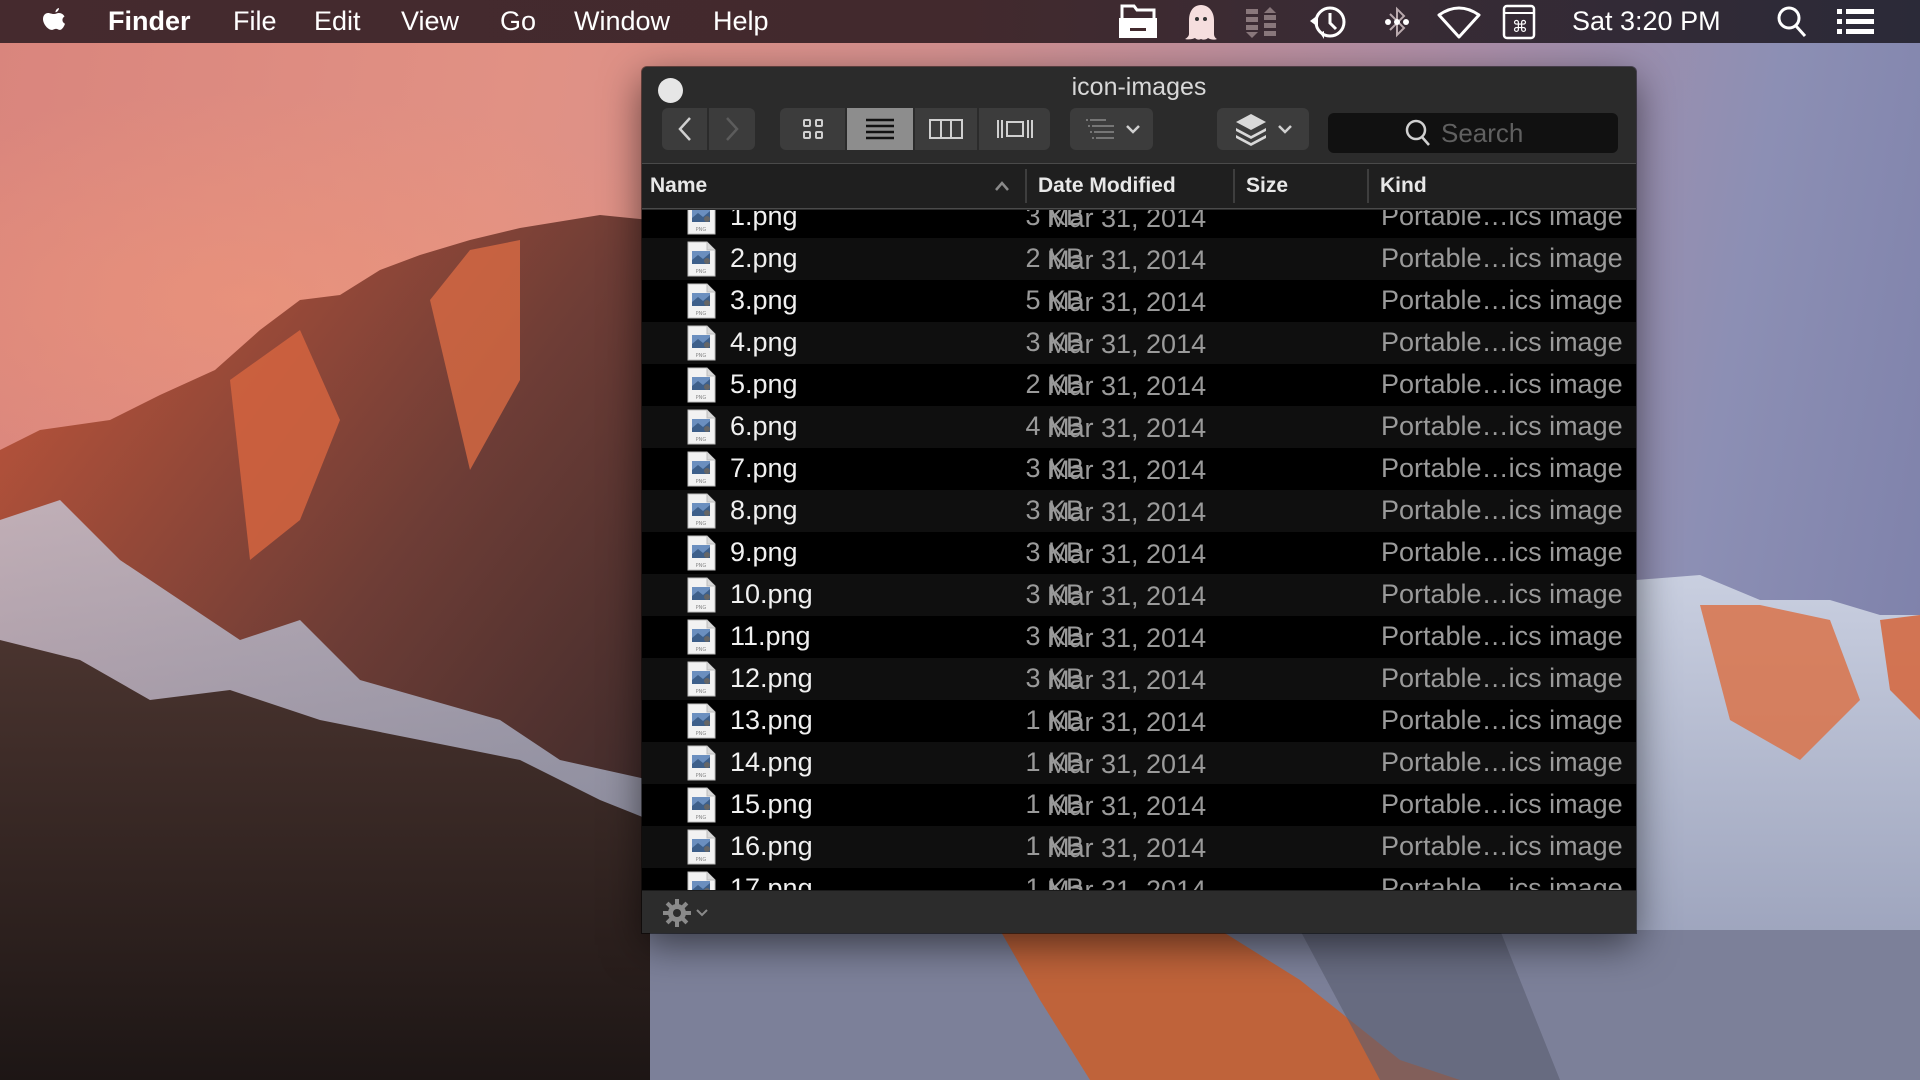 This screenshot has width=1920, height=1080. What do you see at coordinates (1054, 258) in the screenshot?
I see `file-size: 2 KB` at bounding box center [1054, 258].